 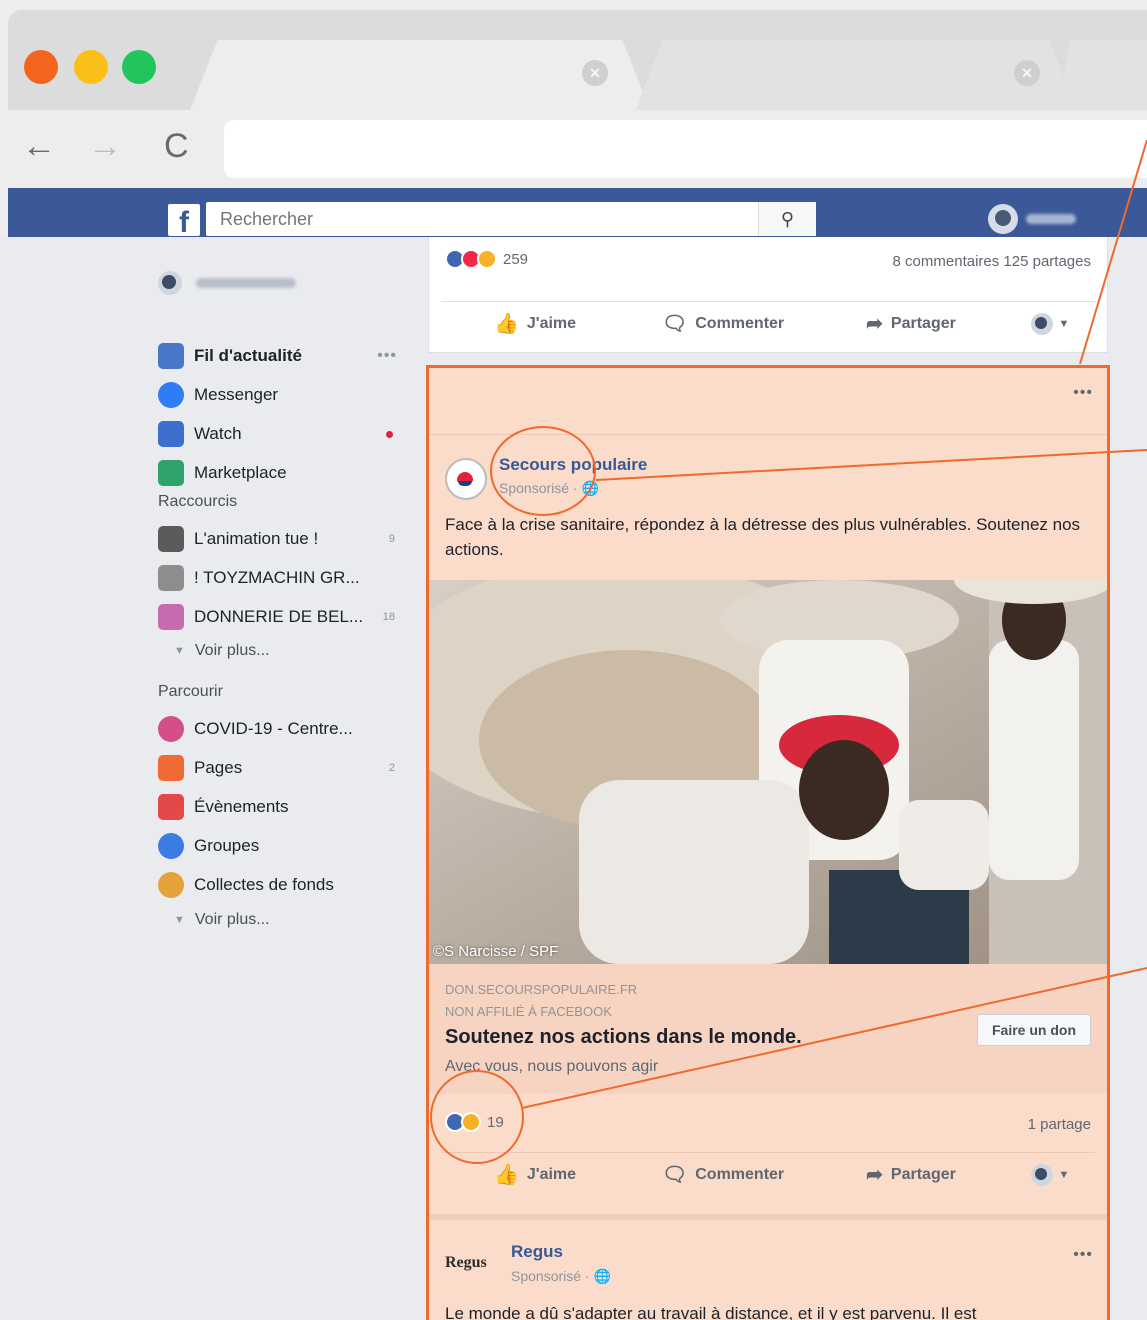 I want to click on annotation-circle-reactions, so click(x=477, y=1117).